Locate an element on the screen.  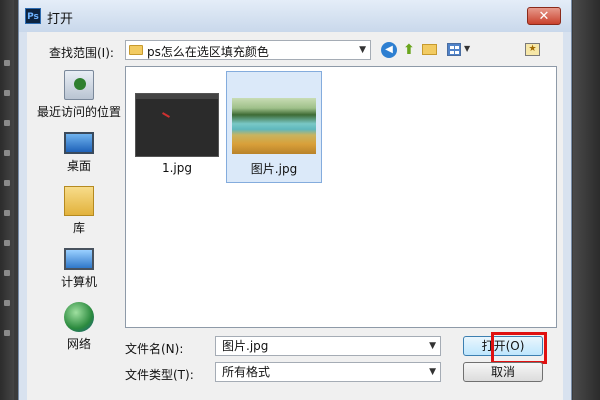
folder-icon is located at coordinates (136, 50).